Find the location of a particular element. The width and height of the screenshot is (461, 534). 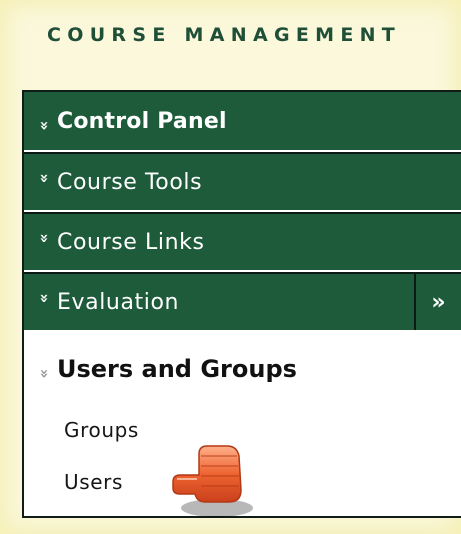

menu-label: Evaluation is located at coordinates (118, 302).